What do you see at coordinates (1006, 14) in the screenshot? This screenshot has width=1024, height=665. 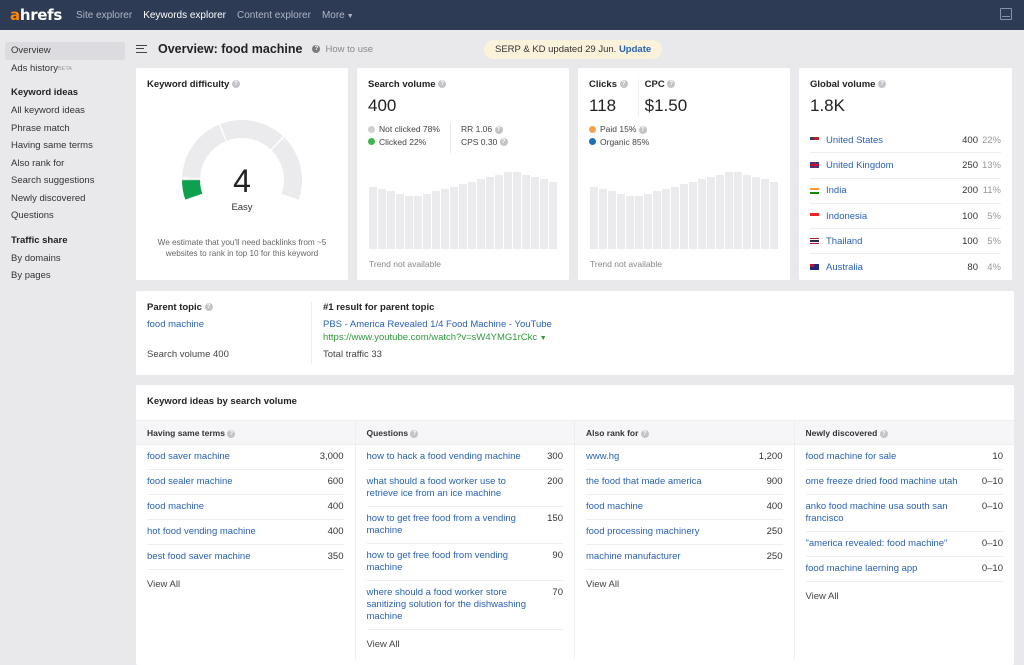 I see `monitor-icon` at bounding box center [1006, 14].